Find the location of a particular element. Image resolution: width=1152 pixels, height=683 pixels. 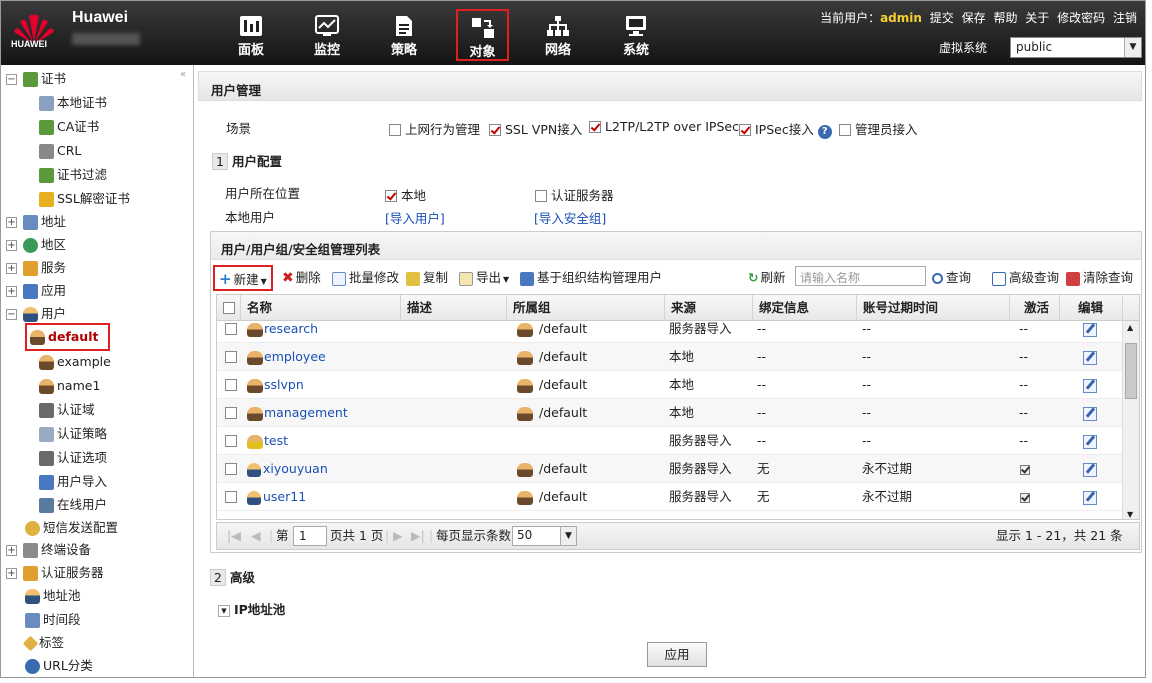

table-row: user11 /default 服务器导入 无 永不过期 is located at coordinates (670, 497).